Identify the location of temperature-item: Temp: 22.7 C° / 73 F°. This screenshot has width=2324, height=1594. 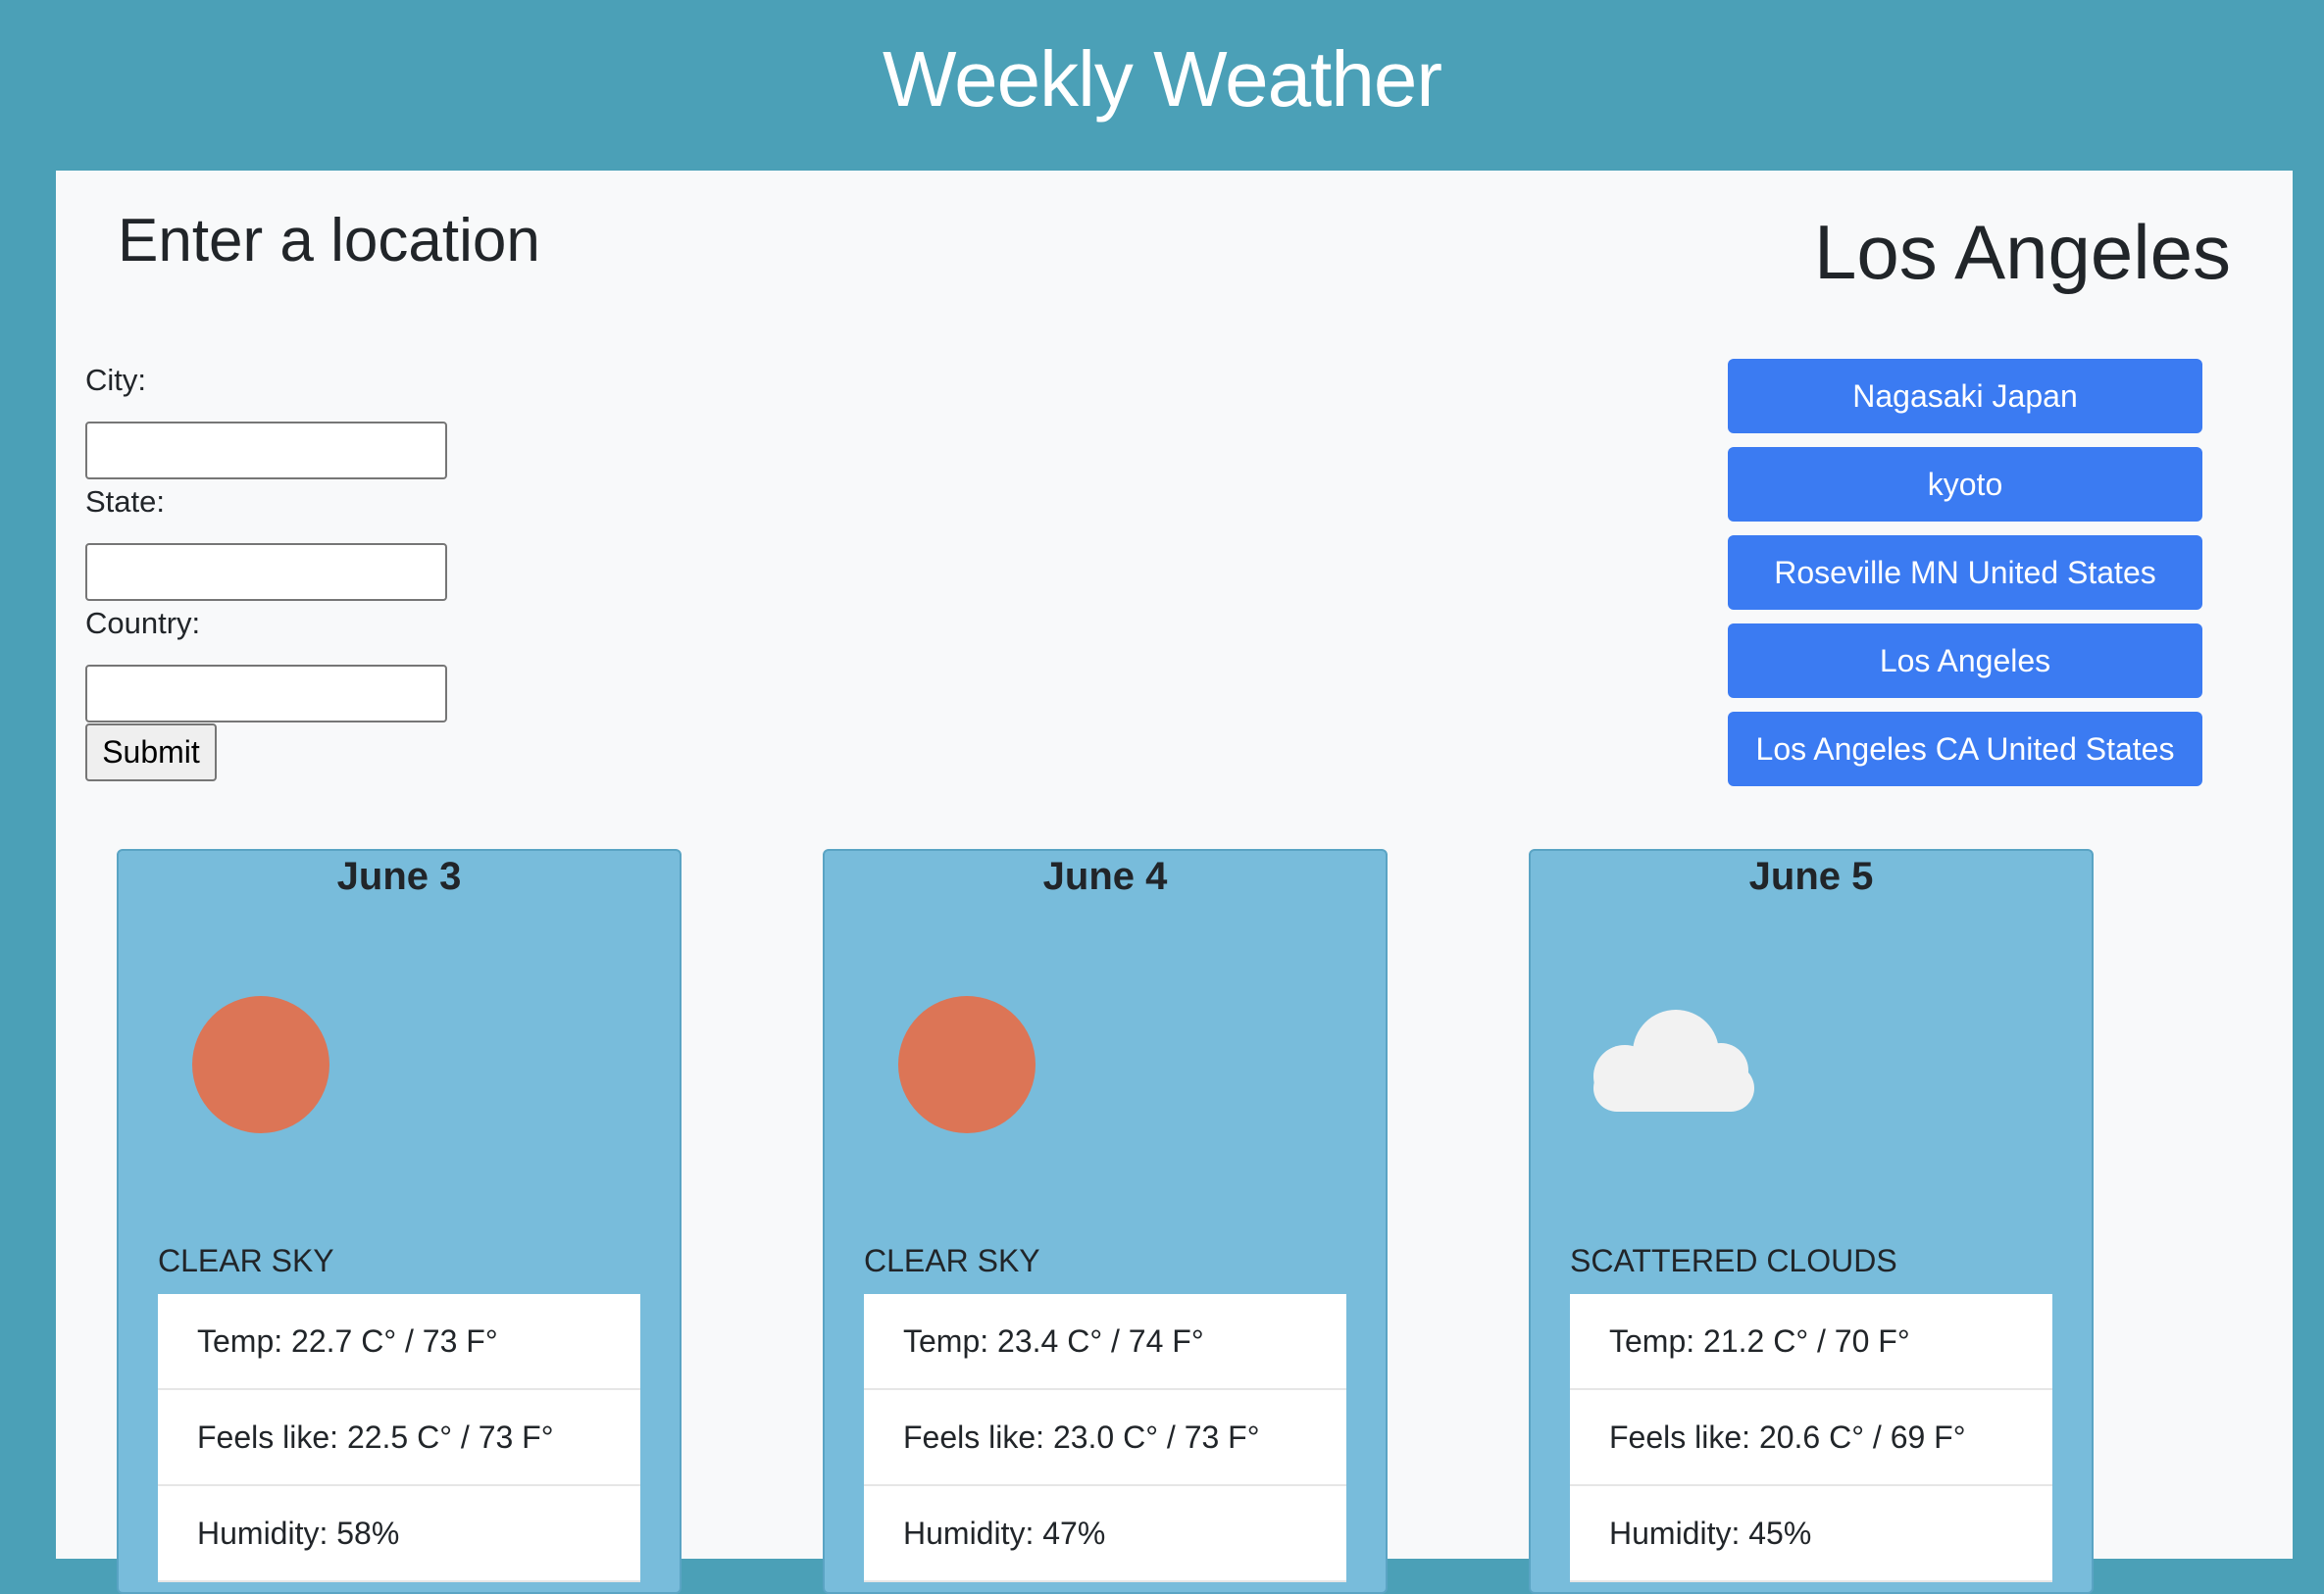
(399, 1342).